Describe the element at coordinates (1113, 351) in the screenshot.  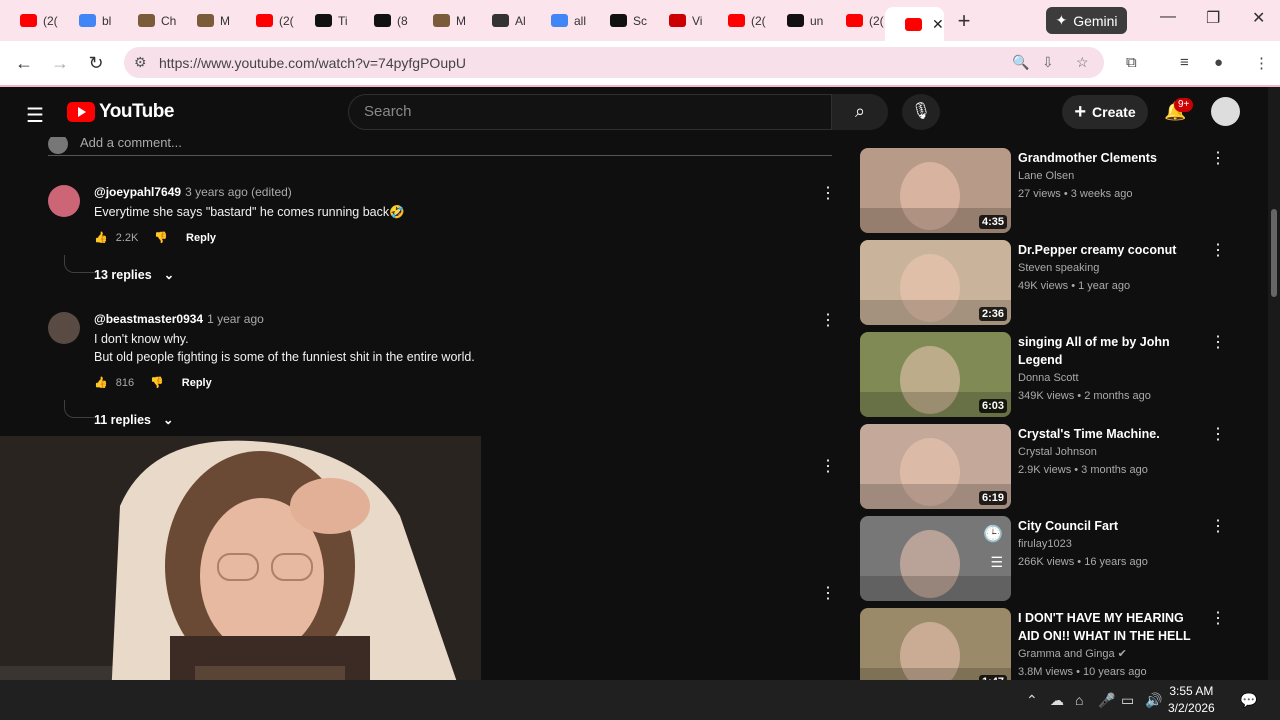
I see `video-title: singing All of me by John Legend` at that location.